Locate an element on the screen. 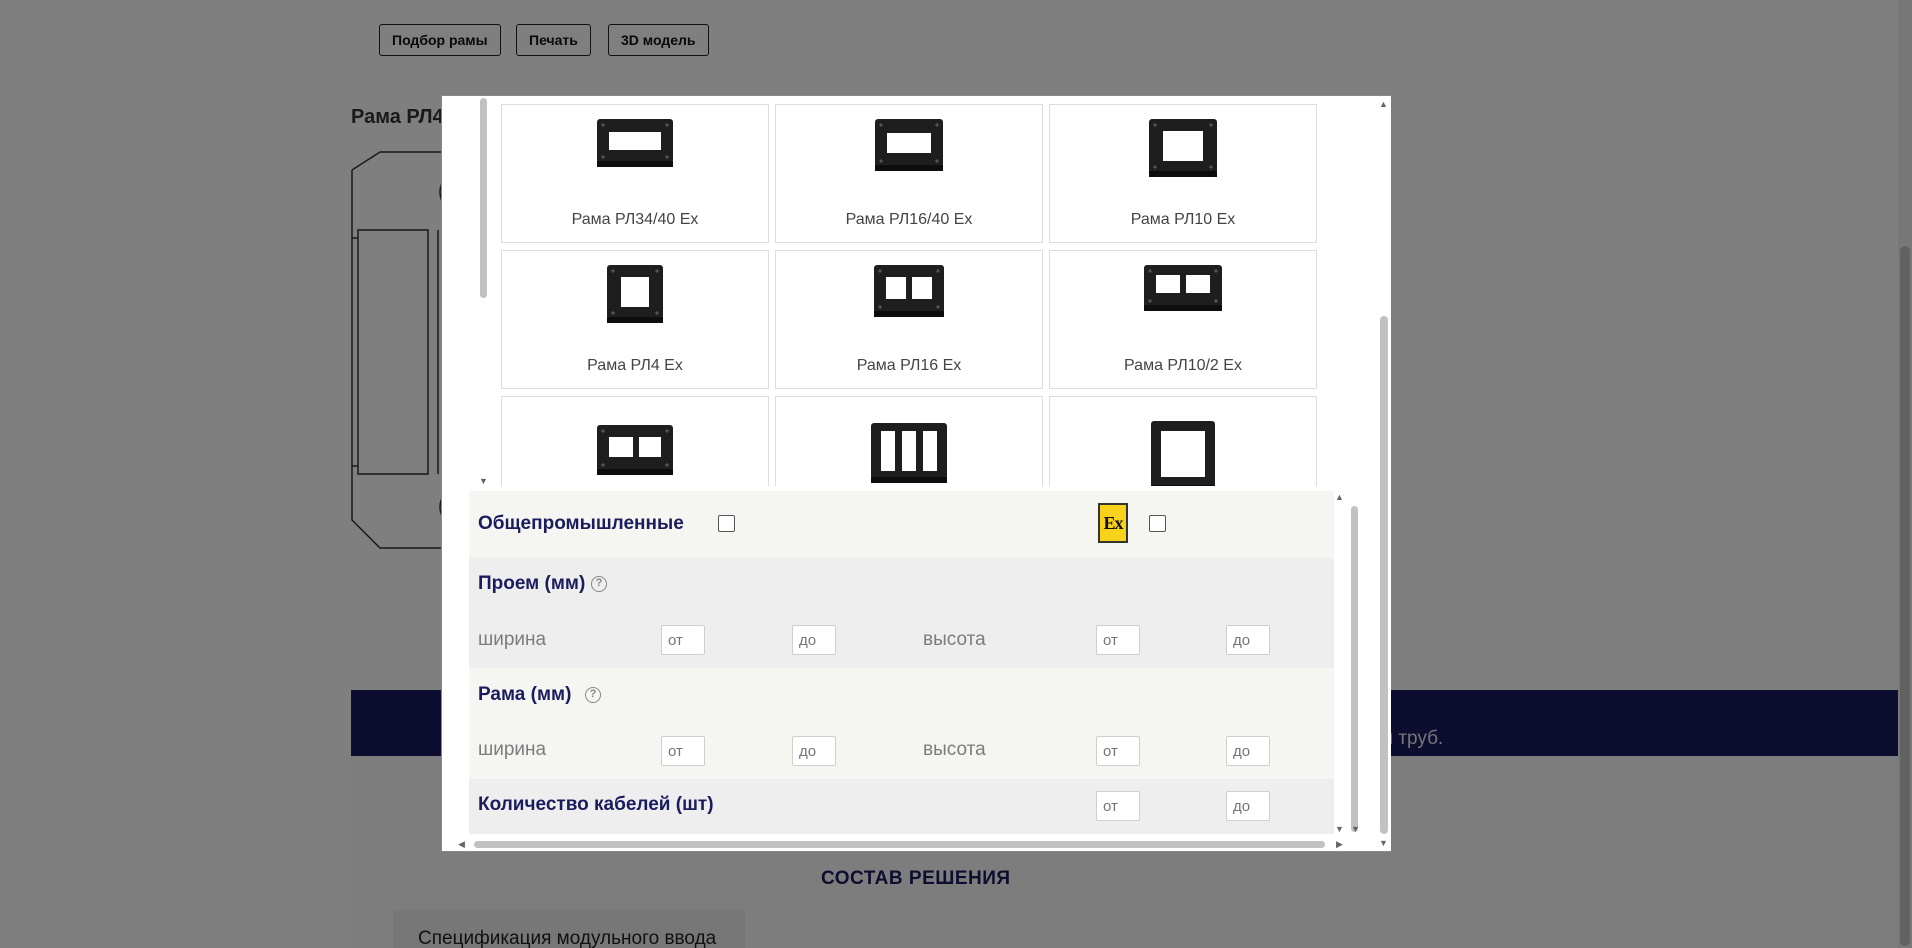 The height and width of the screenshot is (948, 1912). frame-size-title: Рама (мм) is located at coordinates (525, 694).